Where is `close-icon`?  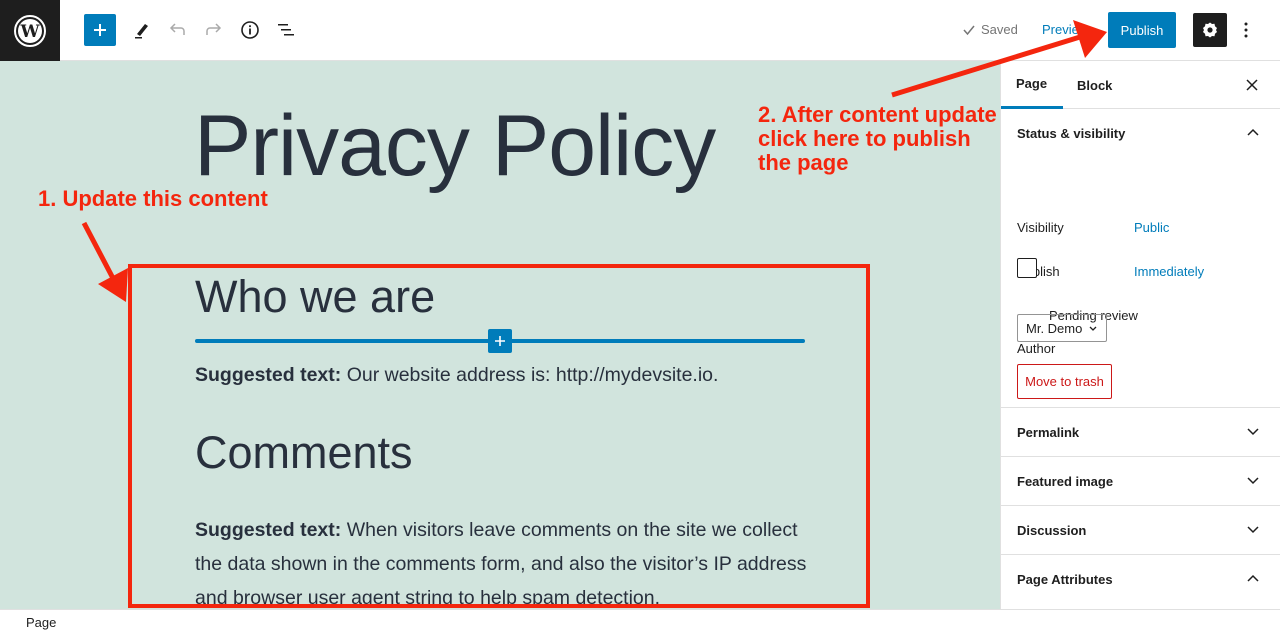
close-icon is located at coordinates (1252, 85).